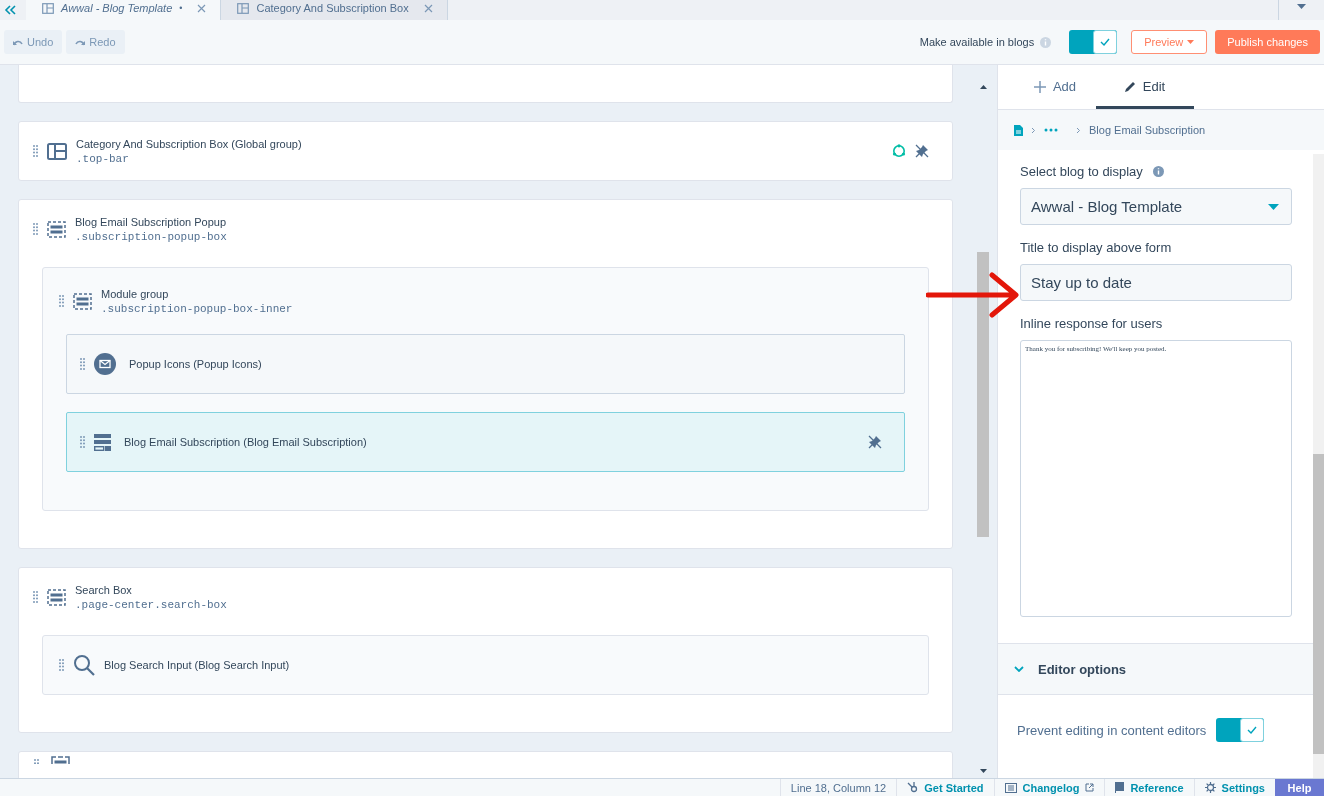 This screenshot has width=1324, height=796. I want to click on section-header: Editor options, so click(1155, 669).